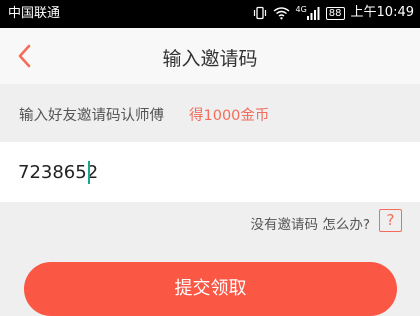 The width and height of the screenshot is (420, 316). I want to click on no-code-help-text: 没有邀请码 怎么办?, so click(310, 223).